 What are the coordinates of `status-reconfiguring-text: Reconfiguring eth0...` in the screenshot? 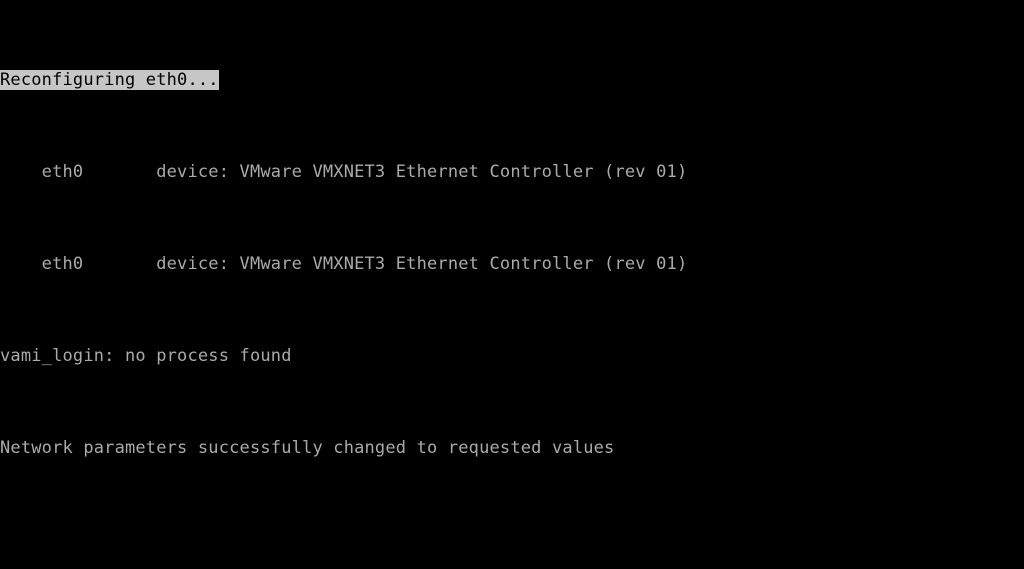 It's located at (109, 80).